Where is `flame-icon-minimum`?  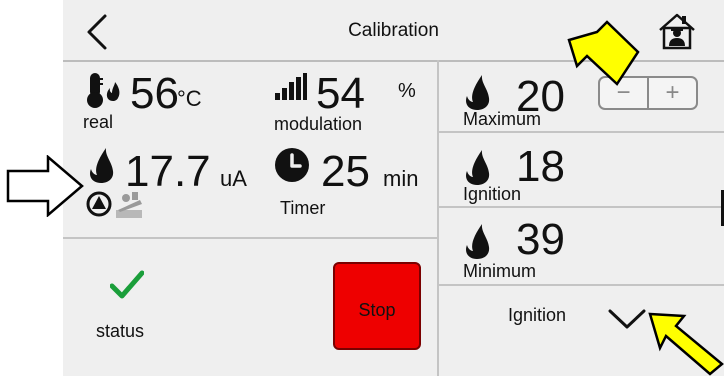
flame-icon-minimum is located at coordinates (478, 241).